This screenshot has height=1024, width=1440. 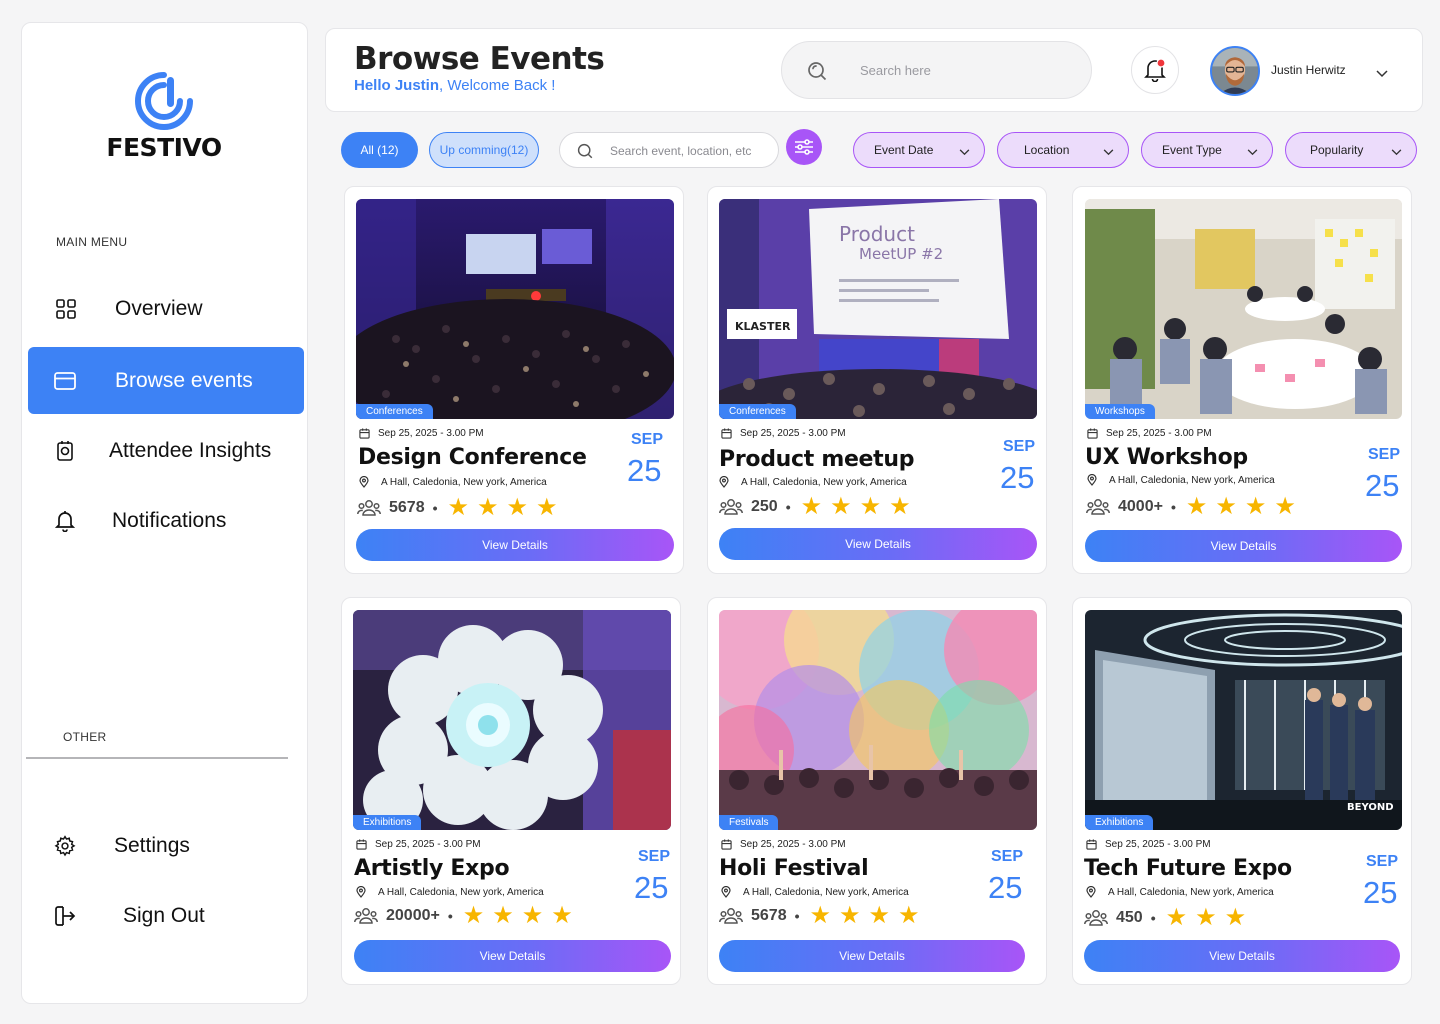 What do you see at coordinates (1169, 918) in the screenshot?
I see `event-stats: 450 • ★ ★ ★` at bounding box center [1169, 918].